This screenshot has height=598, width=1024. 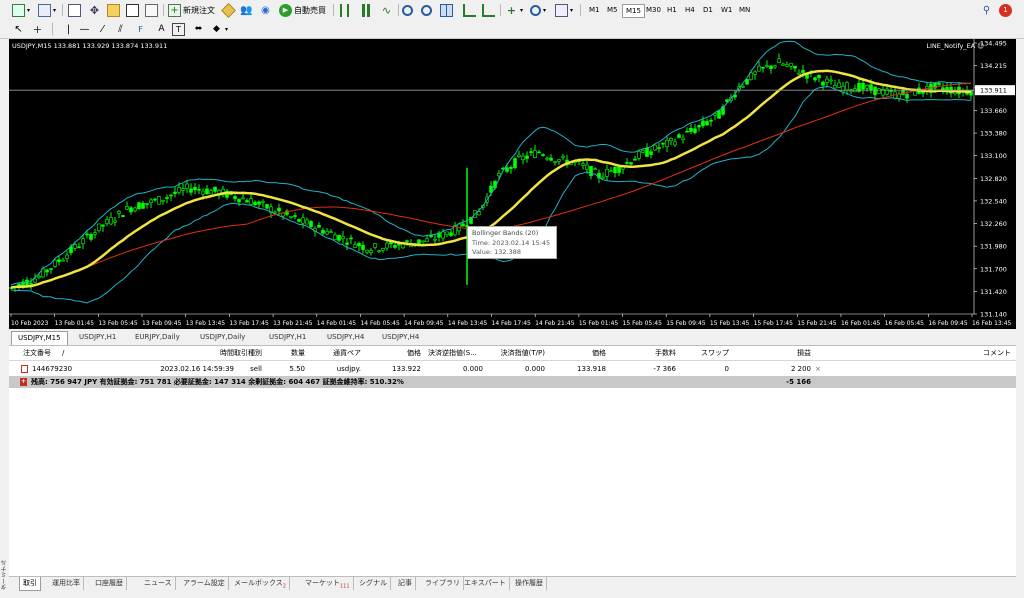 What do you see at coordinates (178, 29) in the screenshot?
I see `text-label-tool: T` at bounding box center [178, 29].